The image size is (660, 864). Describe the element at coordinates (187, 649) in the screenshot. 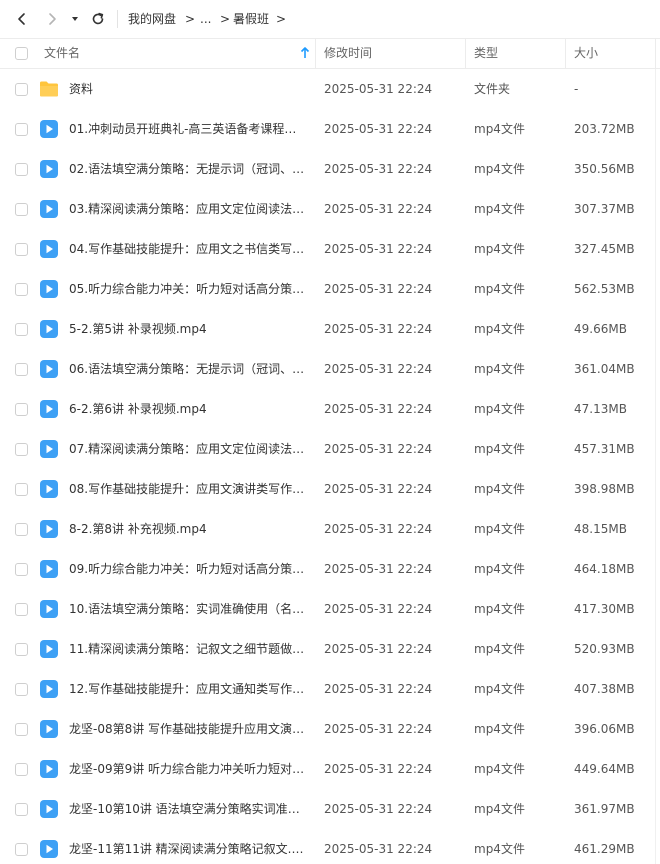

I see `file-name: 11.精深阅读满分策略：记叙文之细节题做法.mp4` at that location.